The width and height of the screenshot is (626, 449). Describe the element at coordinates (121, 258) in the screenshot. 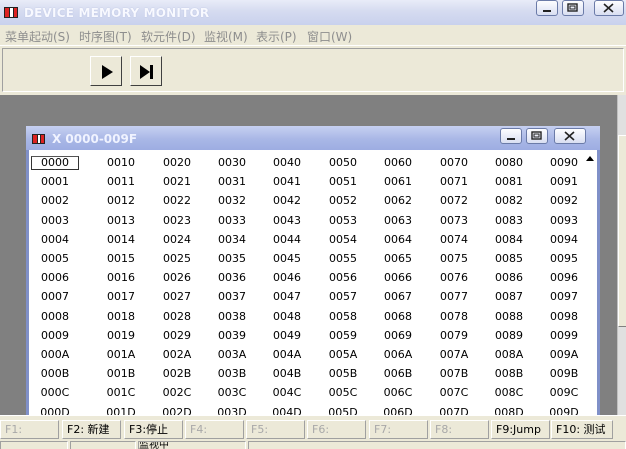

I see `device-cell: 0015` at that location.